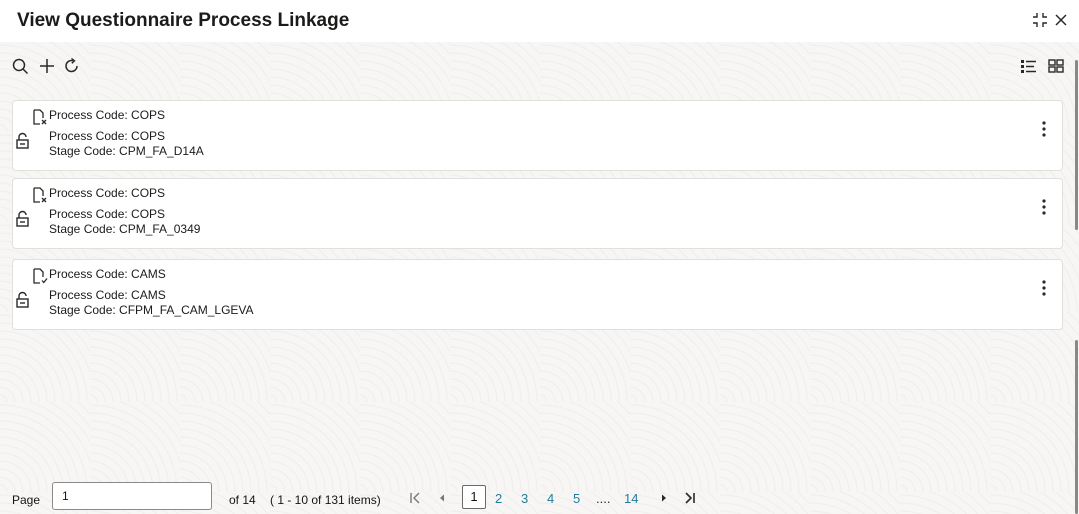 The width and height of the screenshot is (1079, 514). Describe the element at coordinates (325, 500) in the screenshot. I see `item-range-label: ( 1 - 10 of 131 items)` at that location.